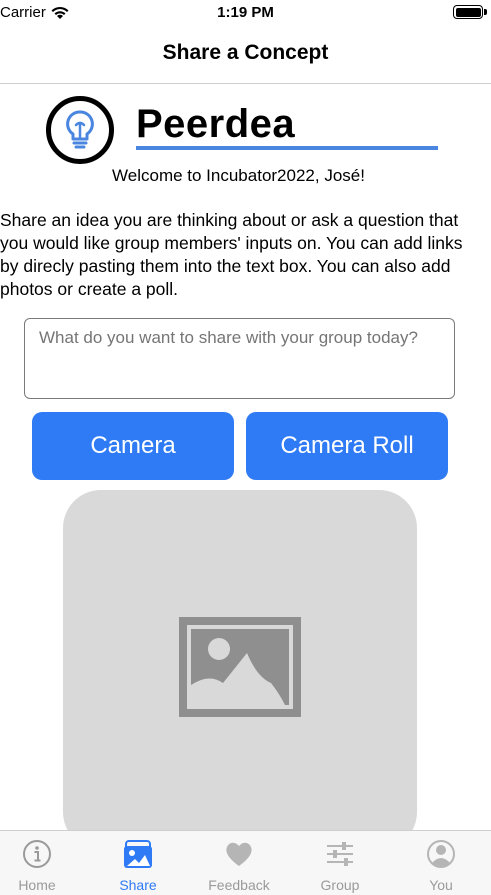  What do you see at coordinates (138, 854) in the screenshot?
I see `photo-icon` at bounding box center [138, 854].